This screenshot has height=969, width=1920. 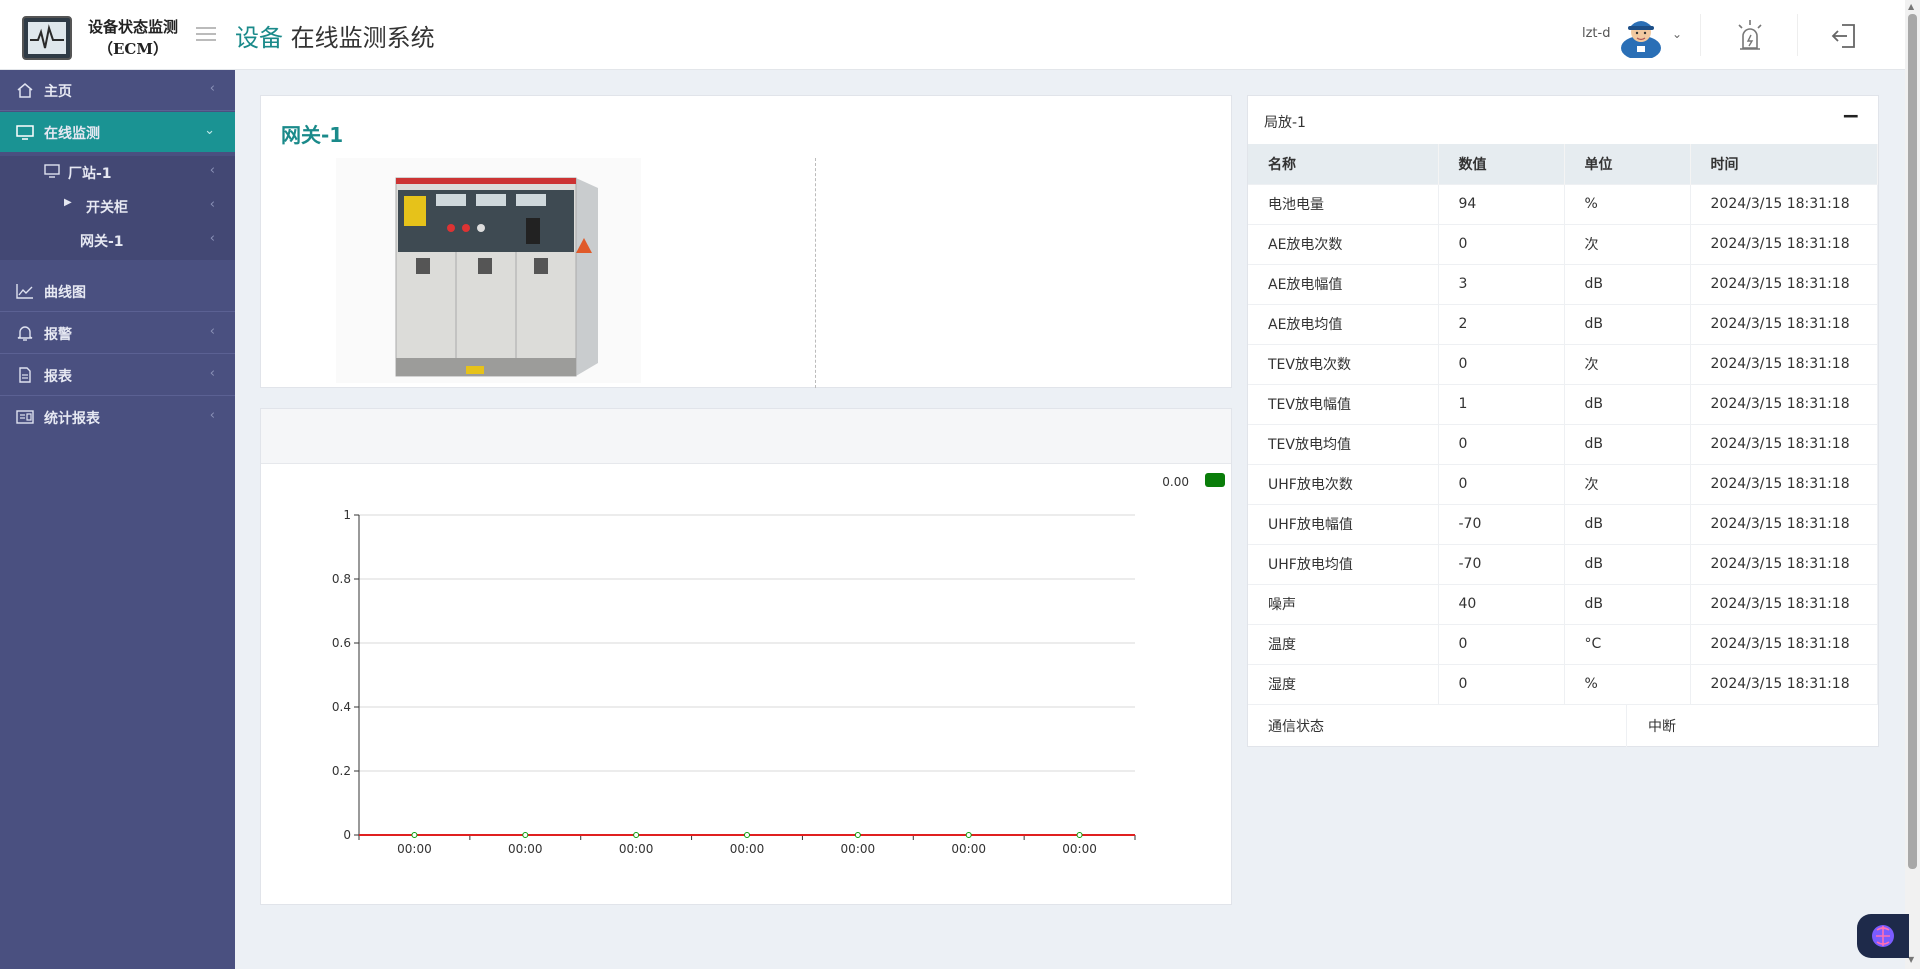 I want to click on sidebar-item-curves: 曲线图, so click(x=117, y=291).